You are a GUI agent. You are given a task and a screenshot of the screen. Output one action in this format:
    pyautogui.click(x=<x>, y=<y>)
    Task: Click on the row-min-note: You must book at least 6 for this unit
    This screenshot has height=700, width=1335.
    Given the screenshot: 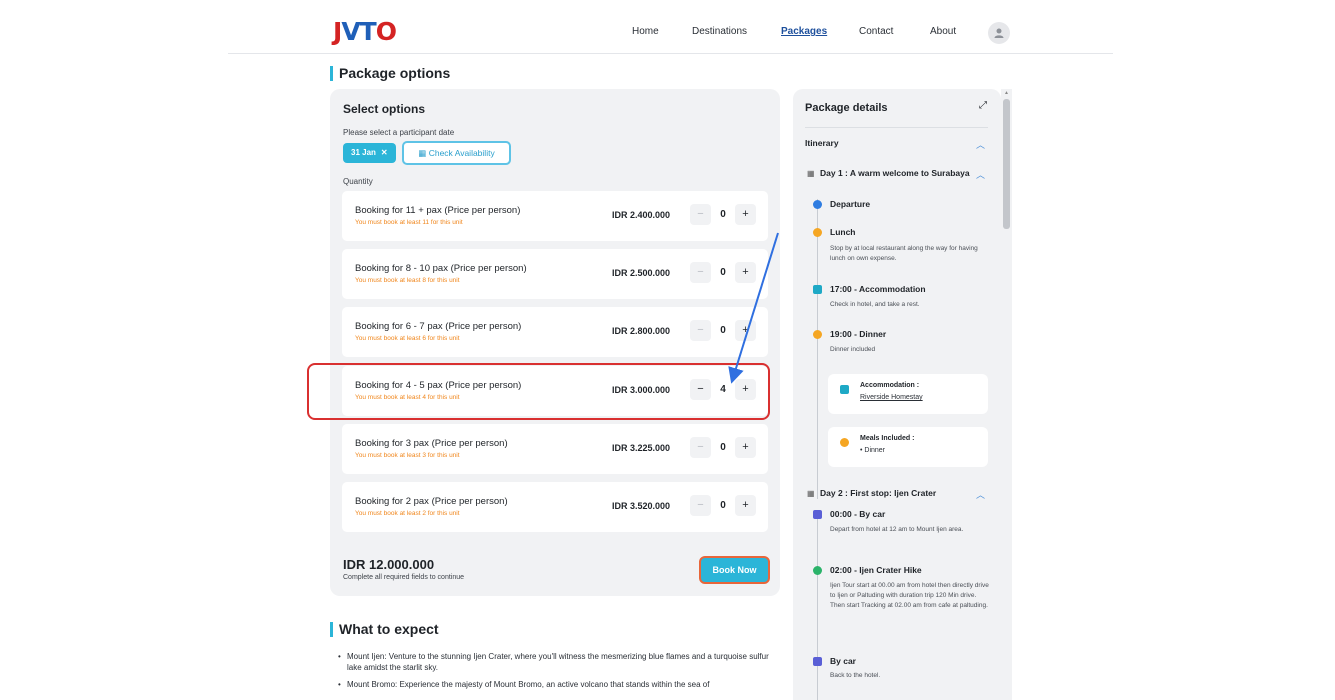 What is the action you would take?
    pyautogui.click(x=407, y=338)
    